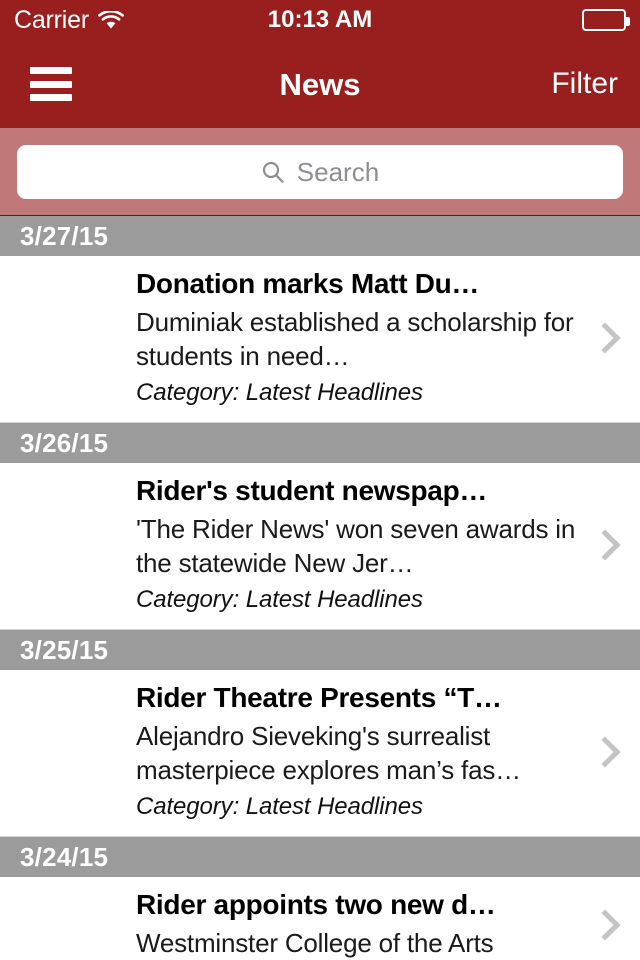 Image resolution: width=640 pixels, height=960 pixels. Describe the element at coordinates (111, 19) in the screenshot. I see `wifi-icon` at that location.